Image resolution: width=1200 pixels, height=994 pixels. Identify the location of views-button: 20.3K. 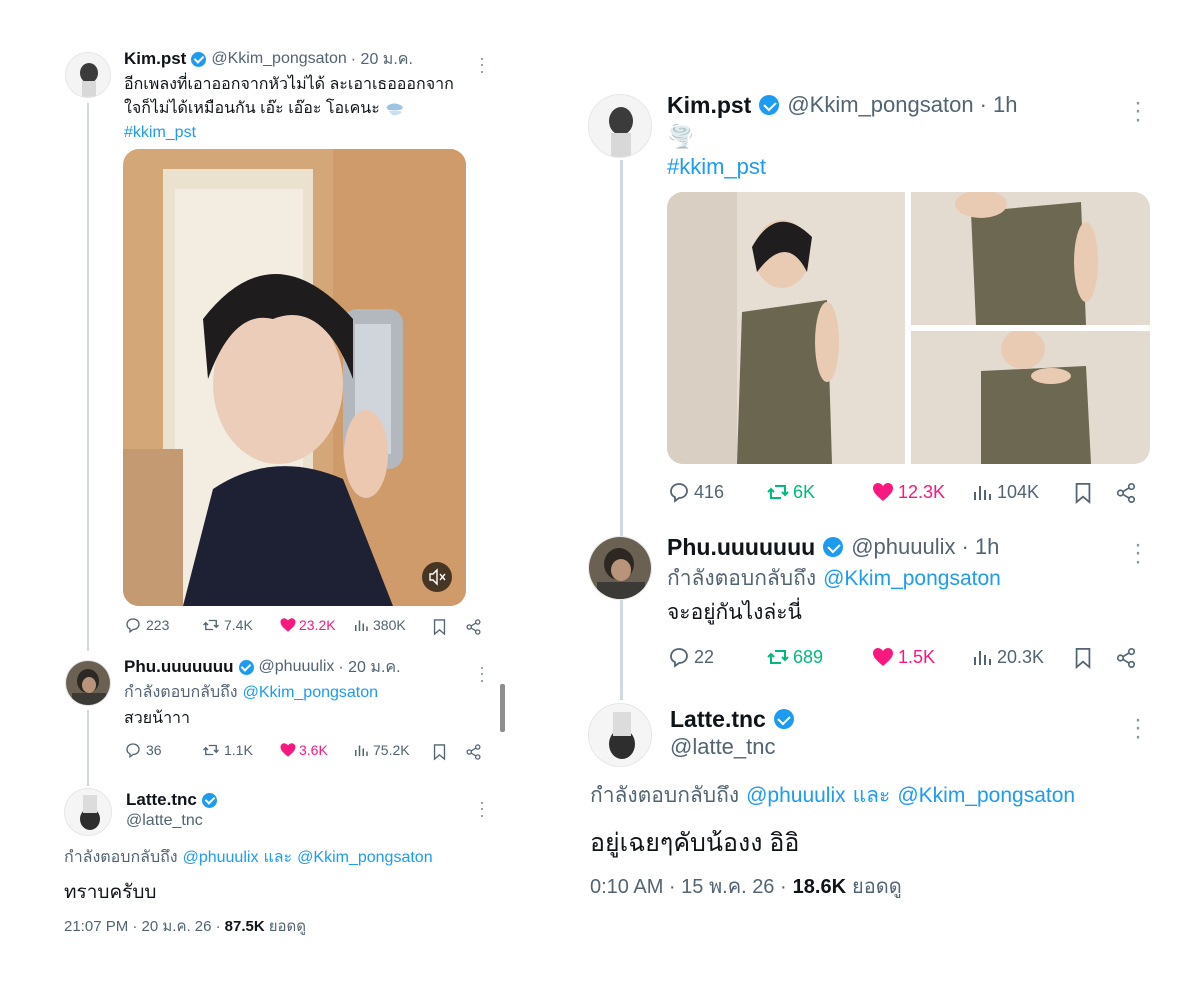
(1007, 657).